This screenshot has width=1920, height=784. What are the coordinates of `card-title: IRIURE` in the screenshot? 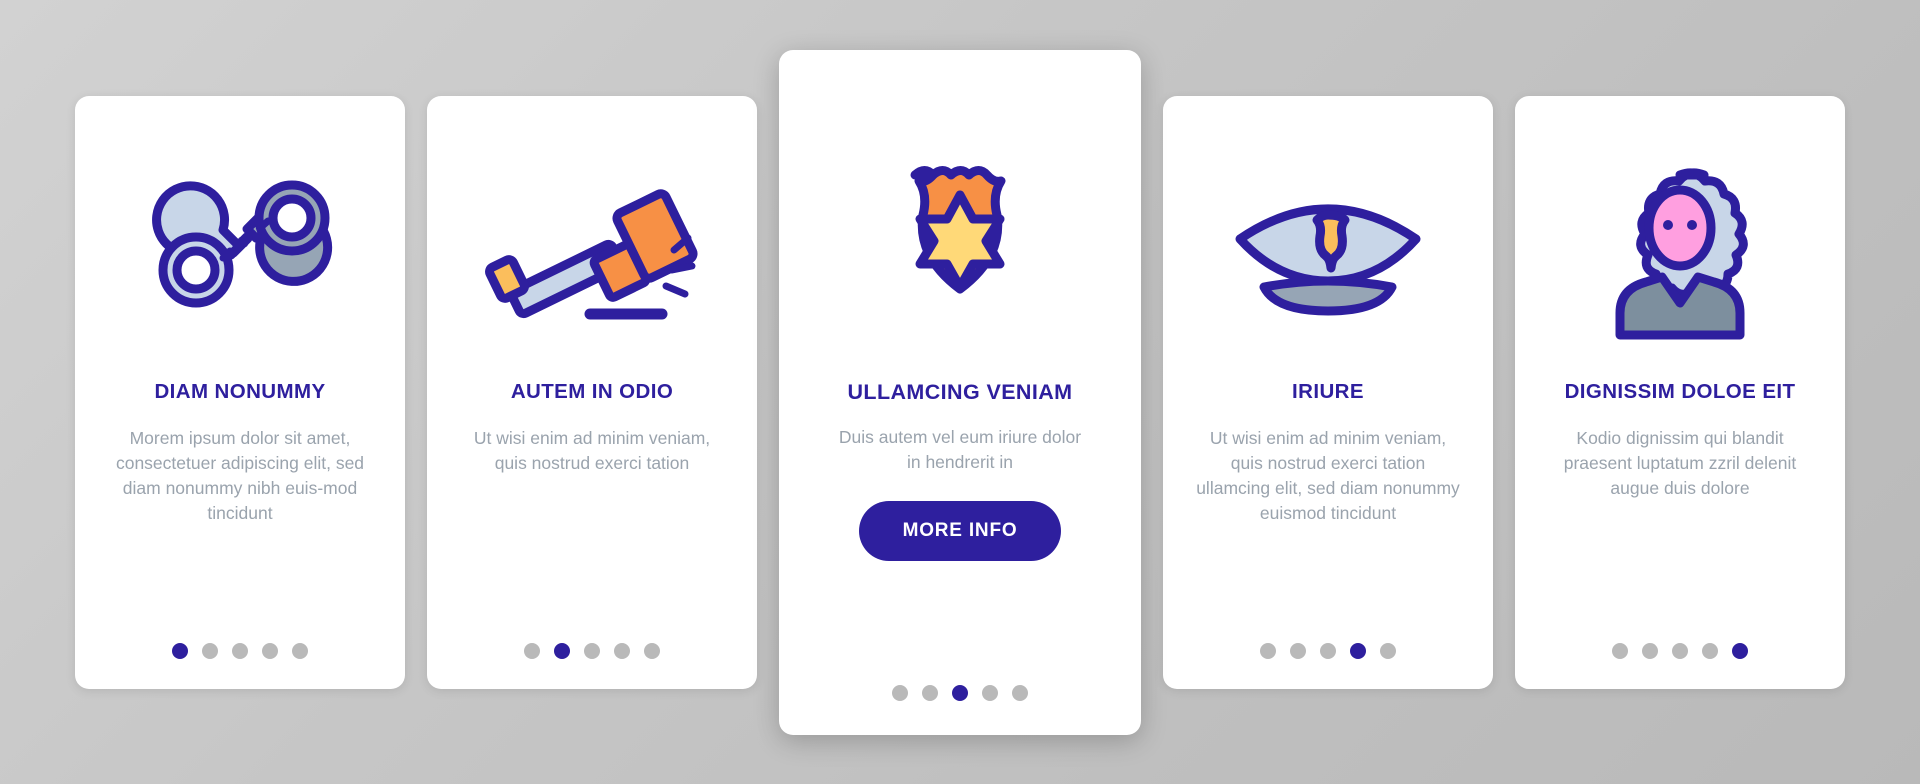 It's located at (1328, 391).